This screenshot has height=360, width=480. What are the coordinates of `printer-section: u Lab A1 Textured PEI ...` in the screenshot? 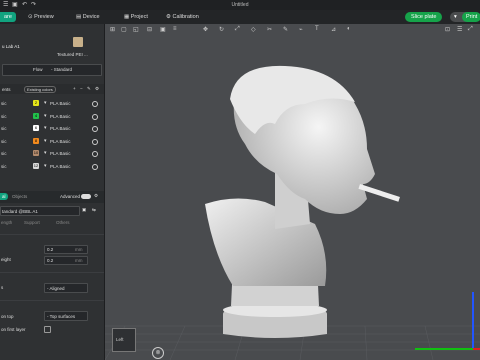 It's located at (52, 45).